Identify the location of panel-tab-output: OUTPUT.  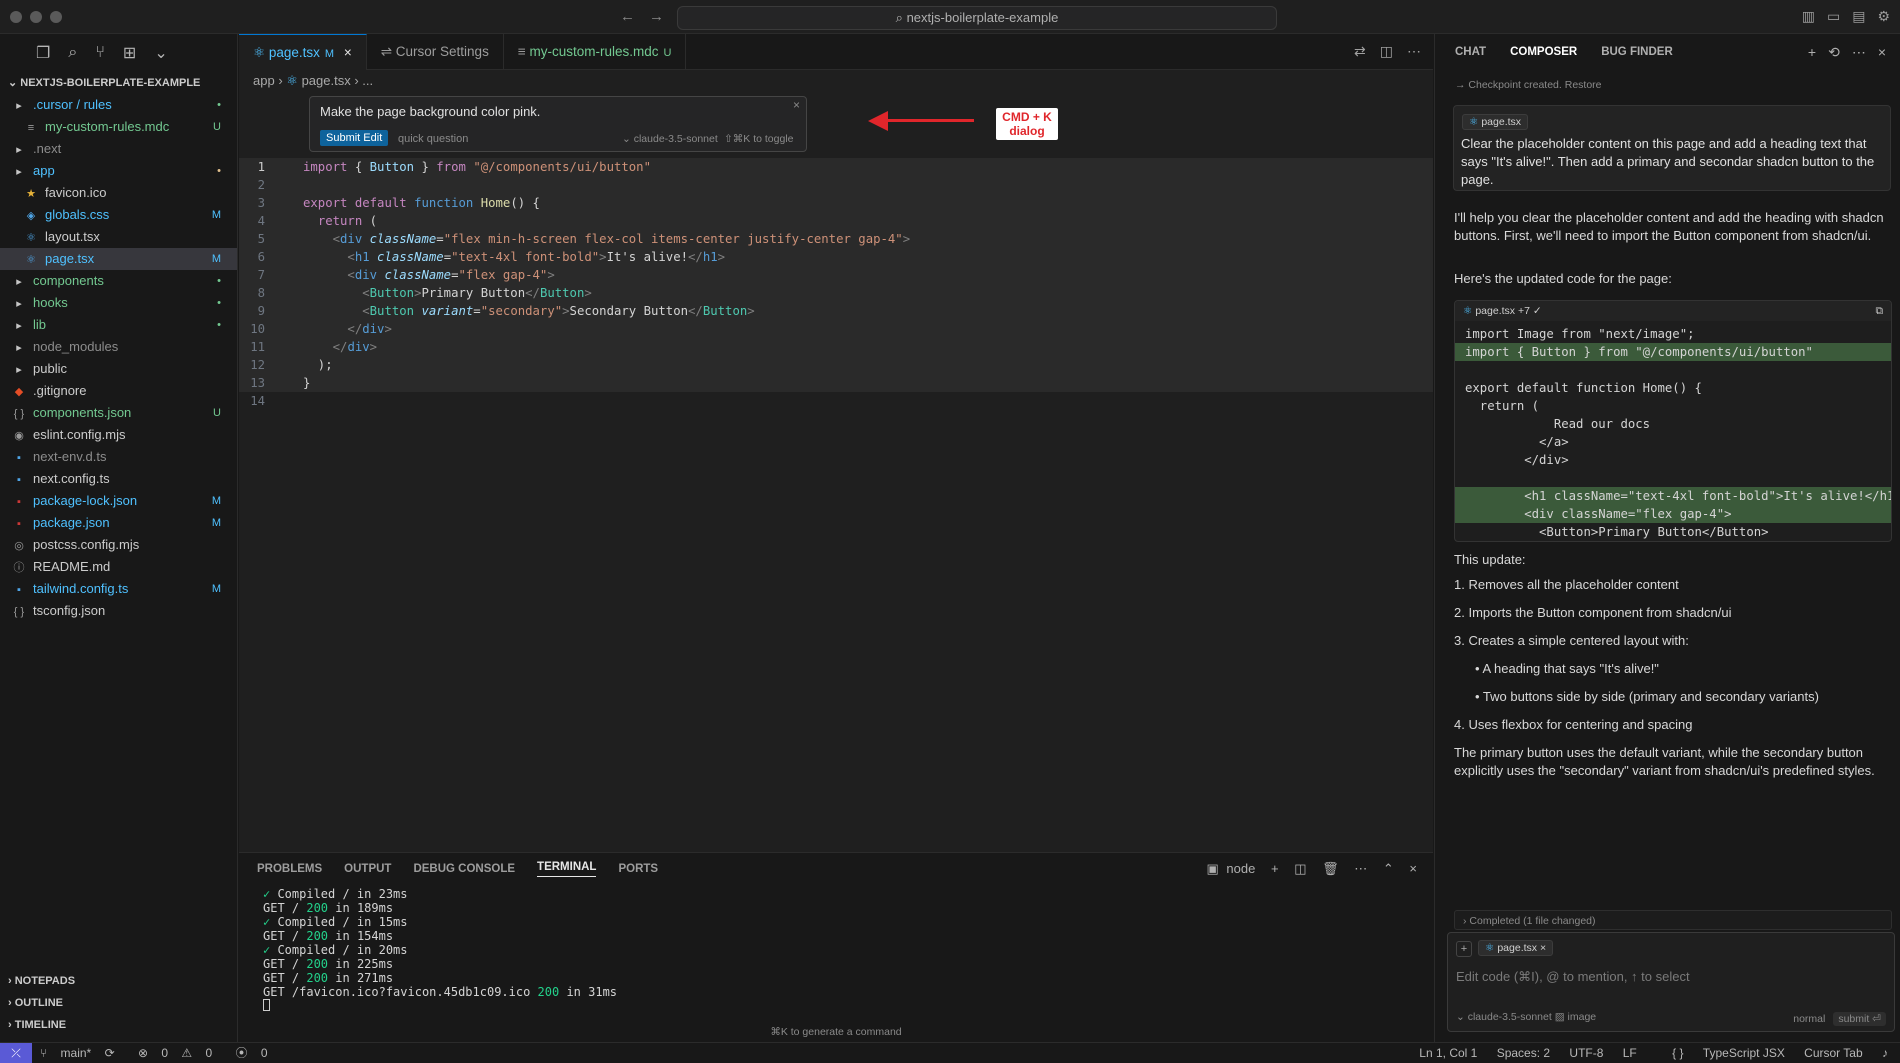
(367, 869).